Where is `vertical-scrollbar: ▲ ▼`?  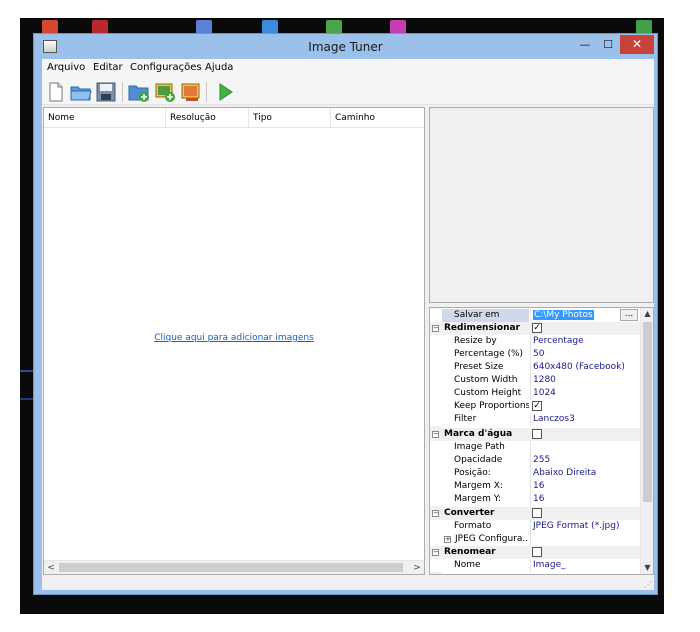 vertical-scrollbar: ▲ ▼ is located at coordinates (646, 441).